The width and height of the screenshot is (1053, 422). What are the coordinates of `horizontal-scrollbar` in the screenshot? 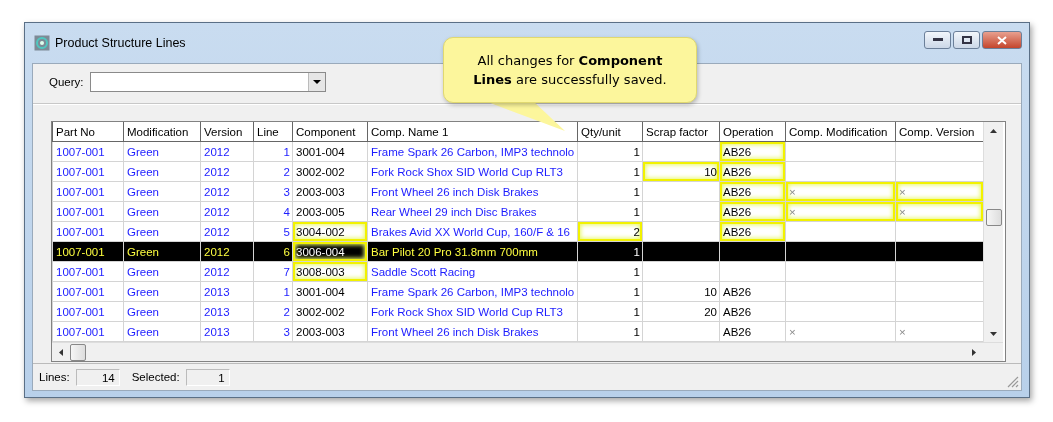 It's located at (527, 351).